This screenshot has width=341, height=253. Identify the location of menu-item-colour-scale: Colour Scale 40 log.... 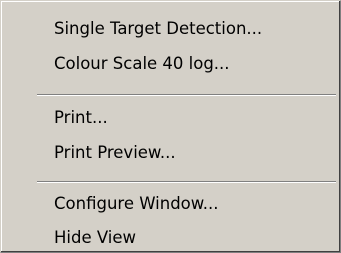
(142, 64).